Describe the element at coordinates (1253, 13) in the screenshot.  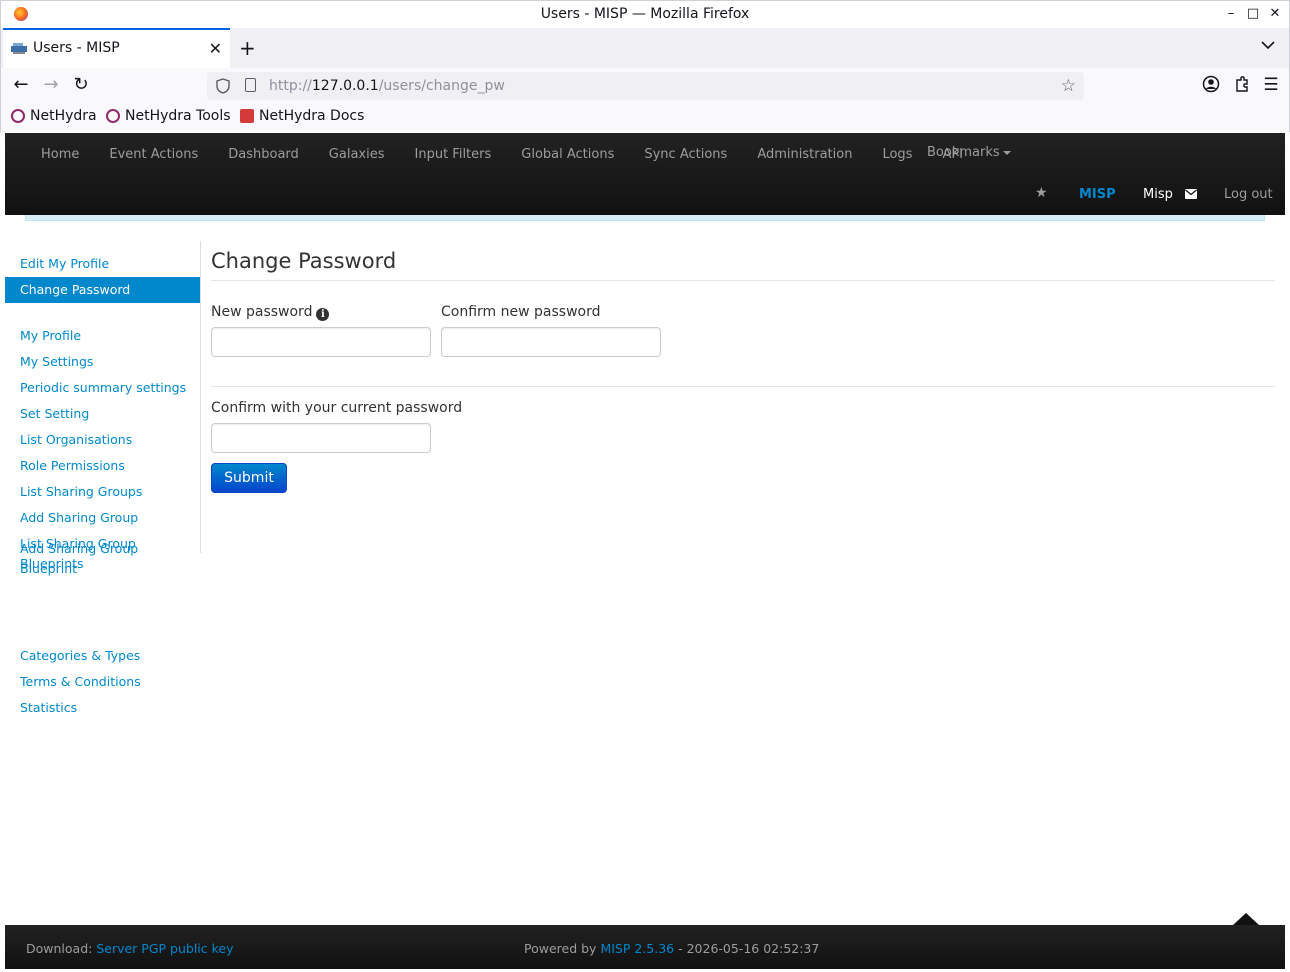
I see `maximize-icon: □` at that location.